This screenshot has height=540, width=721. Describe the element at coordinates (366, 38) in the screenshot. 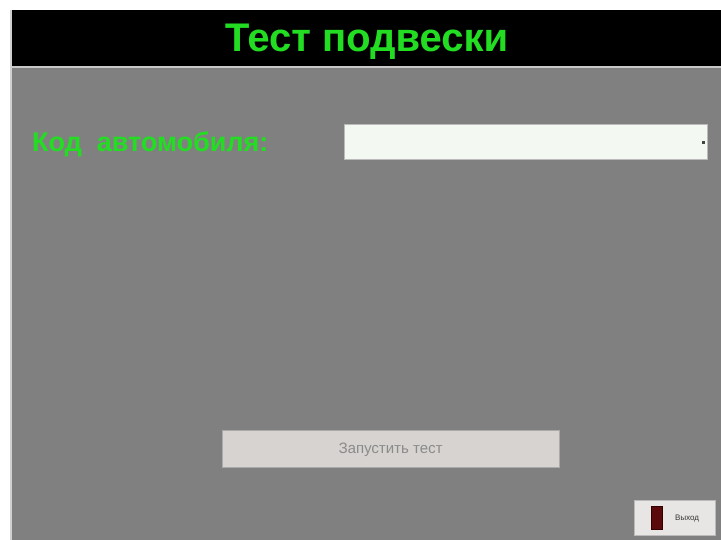

I see `page-title: Тест подвески` at that location.